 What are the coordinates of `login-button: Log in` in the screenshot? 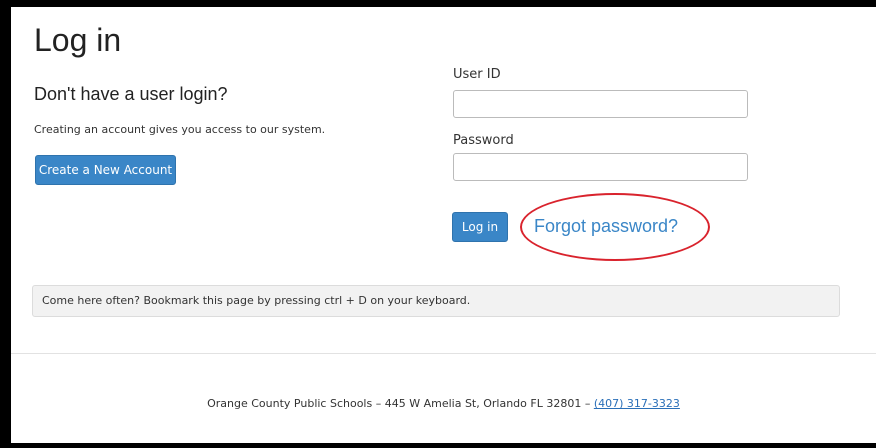 It's located at (480, 227).